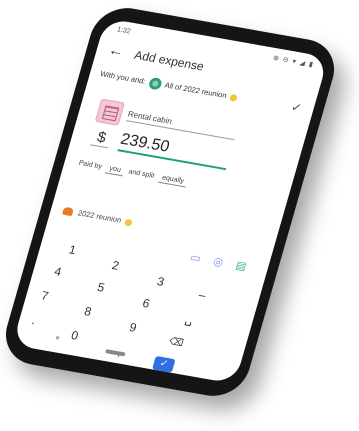 This screenshot has height=431, width=359. Describe the element at coordinates (75, 336) in the screenshot. I see `key-0: 0` at that location.